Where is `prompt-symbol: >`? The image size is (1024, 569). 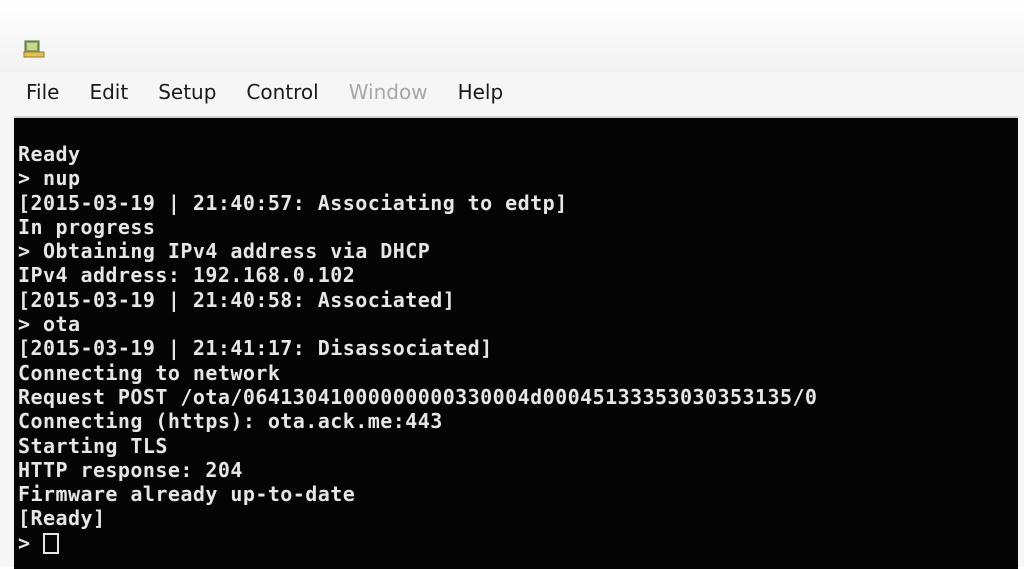 prompt-symbol: > is located at coordinates (24, 542).